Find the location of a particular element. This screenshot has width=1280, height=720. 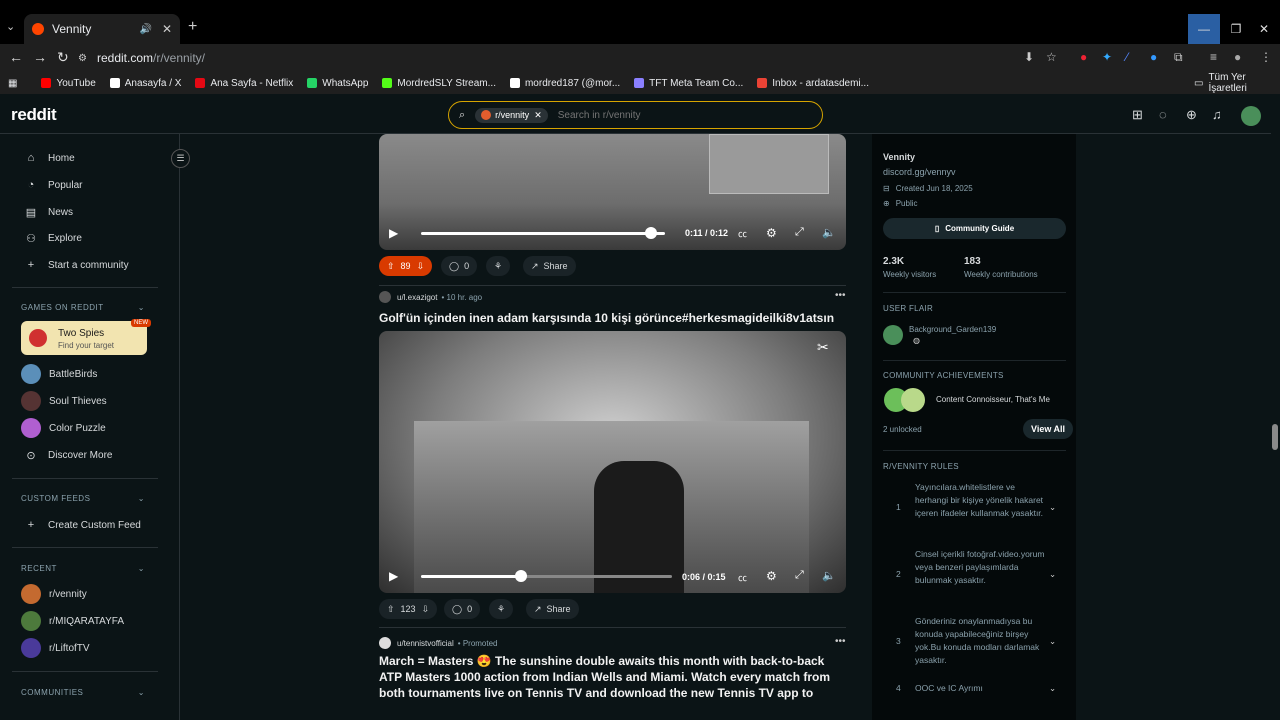

search-bar: ⌕ r/vennity ✕ is located at coordinates (635, 115).